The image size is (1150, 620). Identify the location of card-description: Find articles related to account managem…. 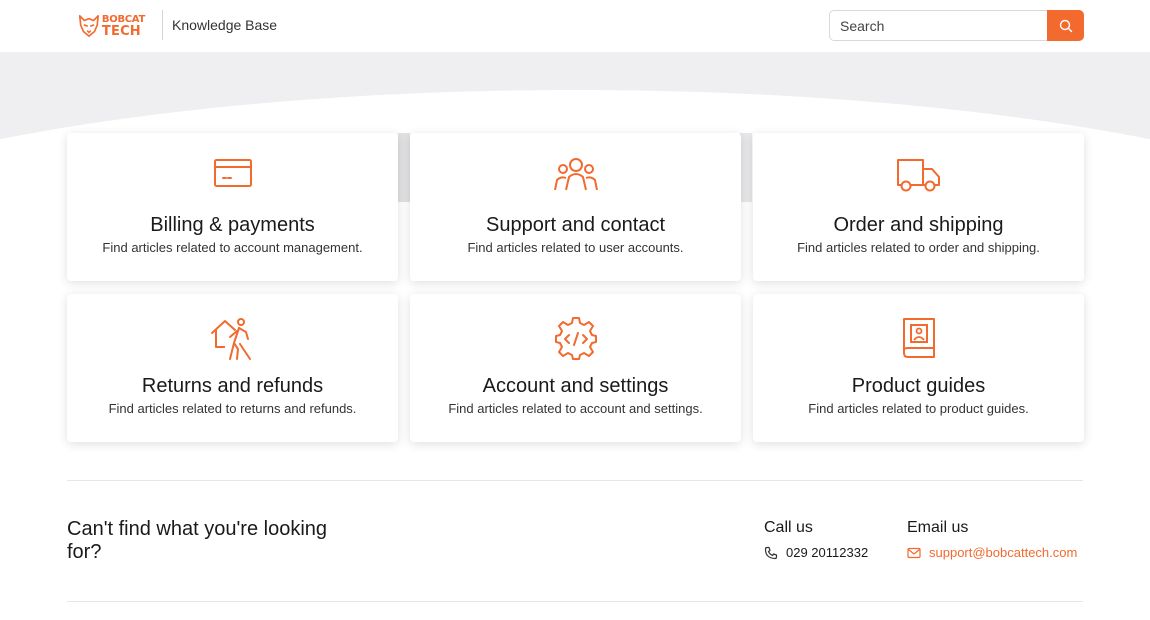
(232, 247).